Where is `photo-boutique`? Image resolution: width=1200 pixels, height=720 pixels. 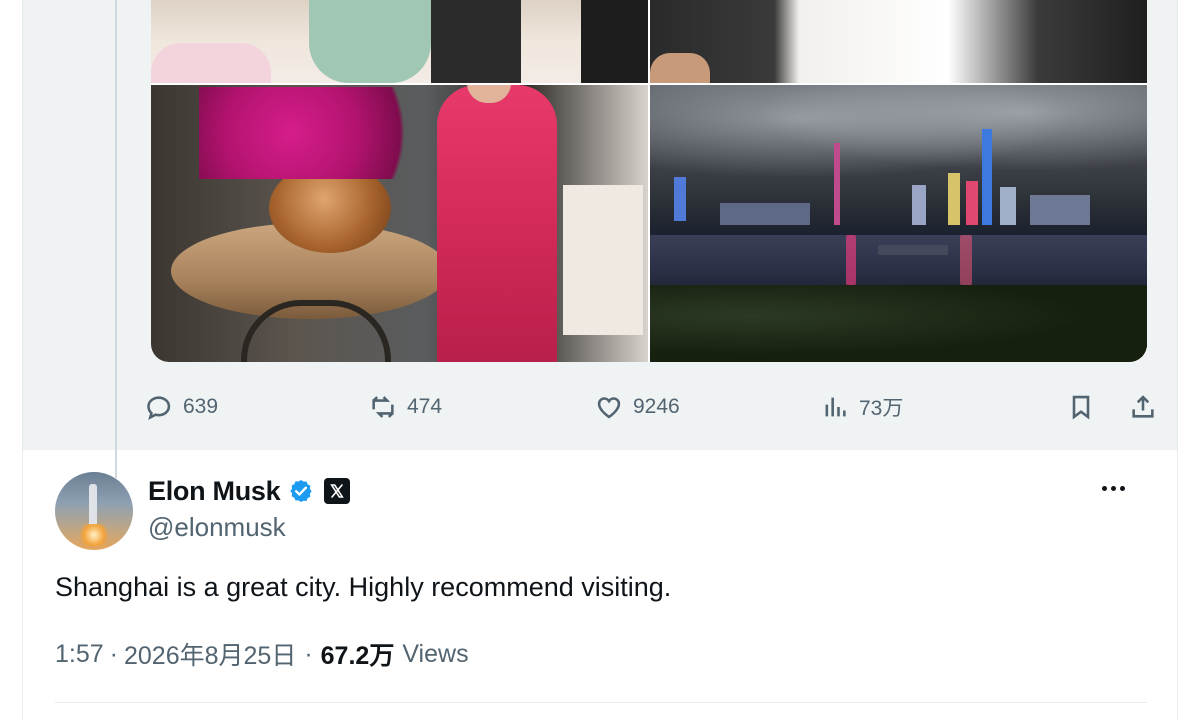
photo-boutique is located at coordinates (399, 41).